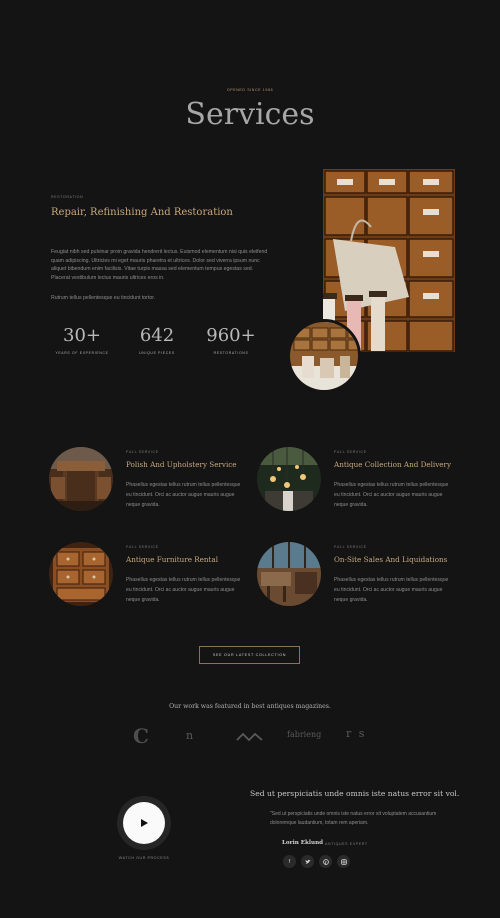 This screenshot has height=918, width=500. Describe the element at coordinates (82, 335) in the screenshot. I see `stat-years-value: 30+` at that location.